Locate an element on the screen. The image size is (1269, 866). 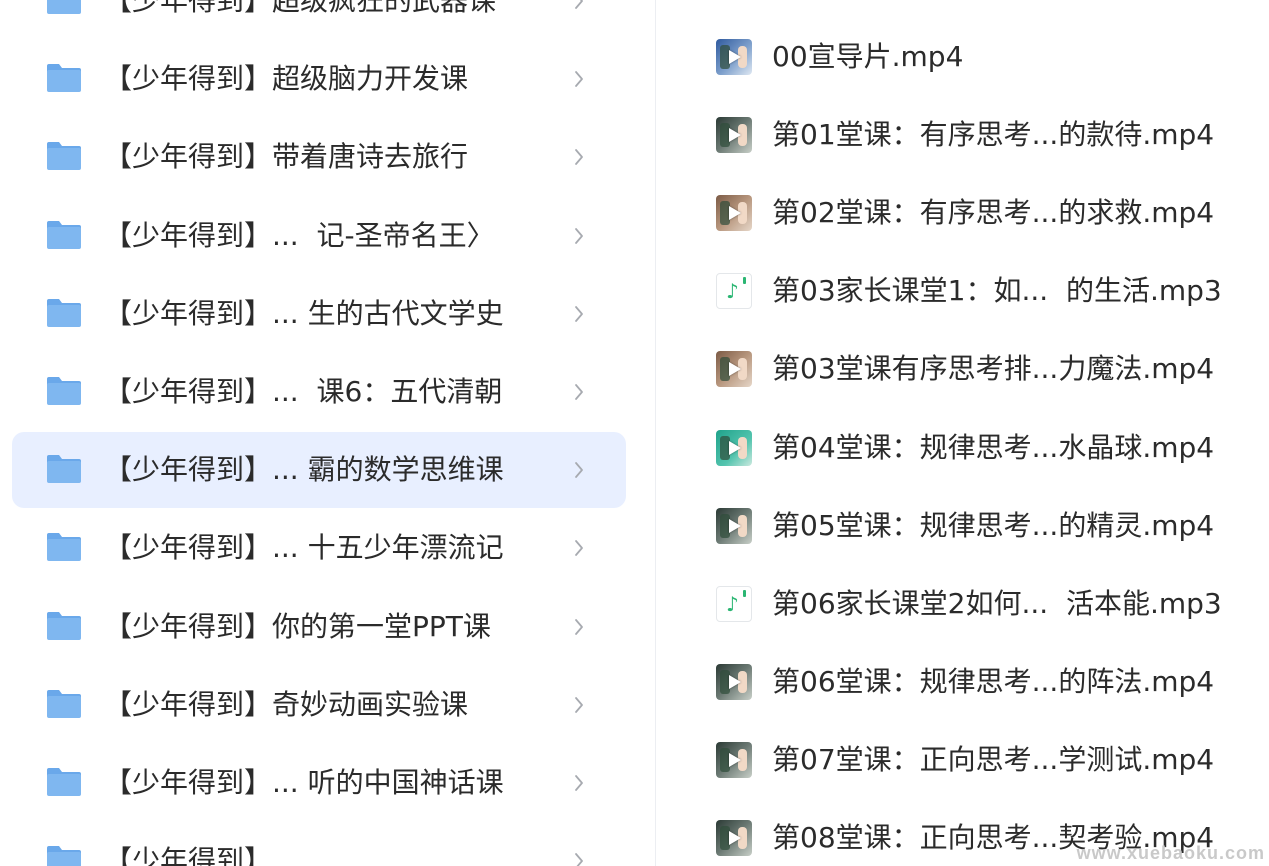
folder-label: 【少年得到】奇妙动画实验课 is located at coordinates (286, 704).